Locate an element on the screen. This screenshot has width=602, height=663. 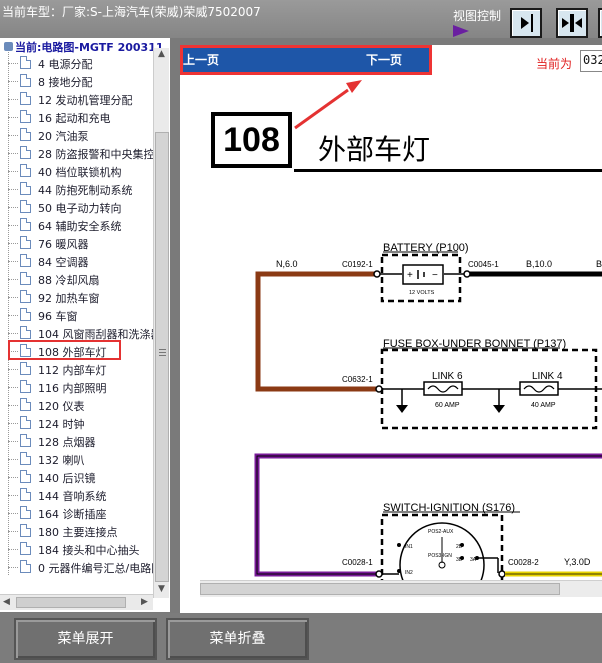
view-single-page-button is located at coordinates (526, 23).